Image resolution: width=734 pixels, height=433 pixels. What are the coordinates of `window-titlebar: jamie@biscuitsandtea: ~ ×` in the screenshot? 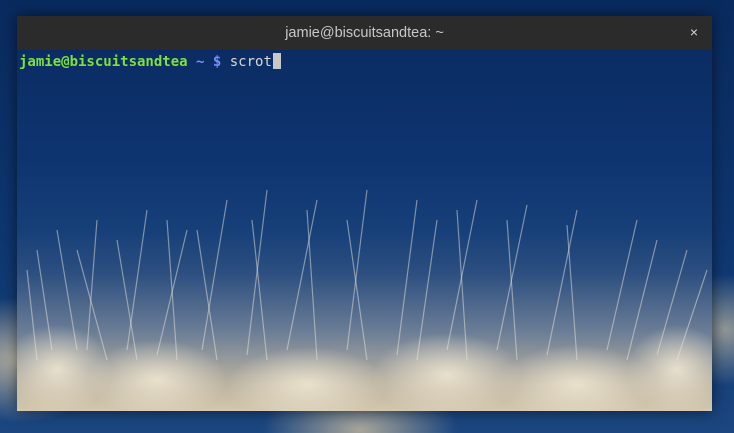 It's located at (364, 33).